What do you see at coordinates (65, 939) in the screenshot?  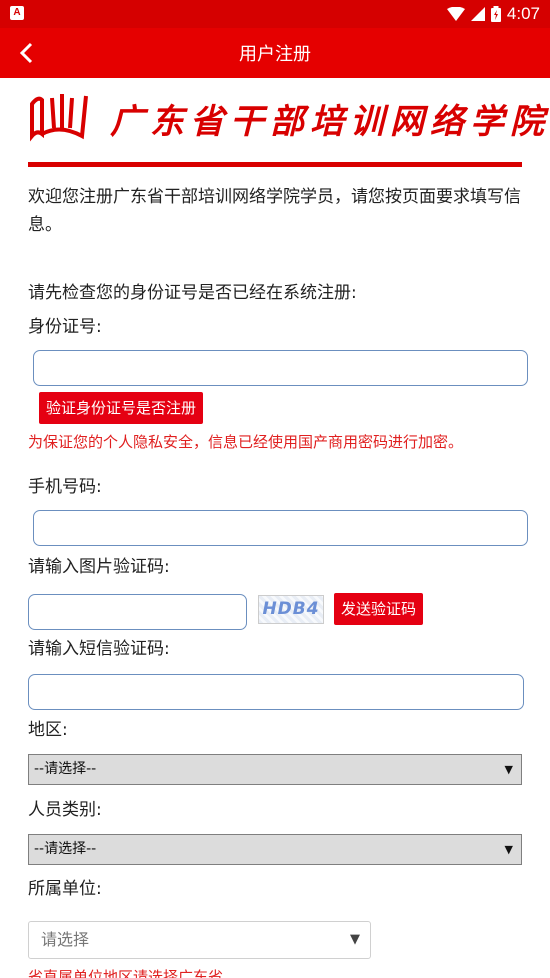 I see `unit-placeholder: 请选择` at bounding box center [65, 939].